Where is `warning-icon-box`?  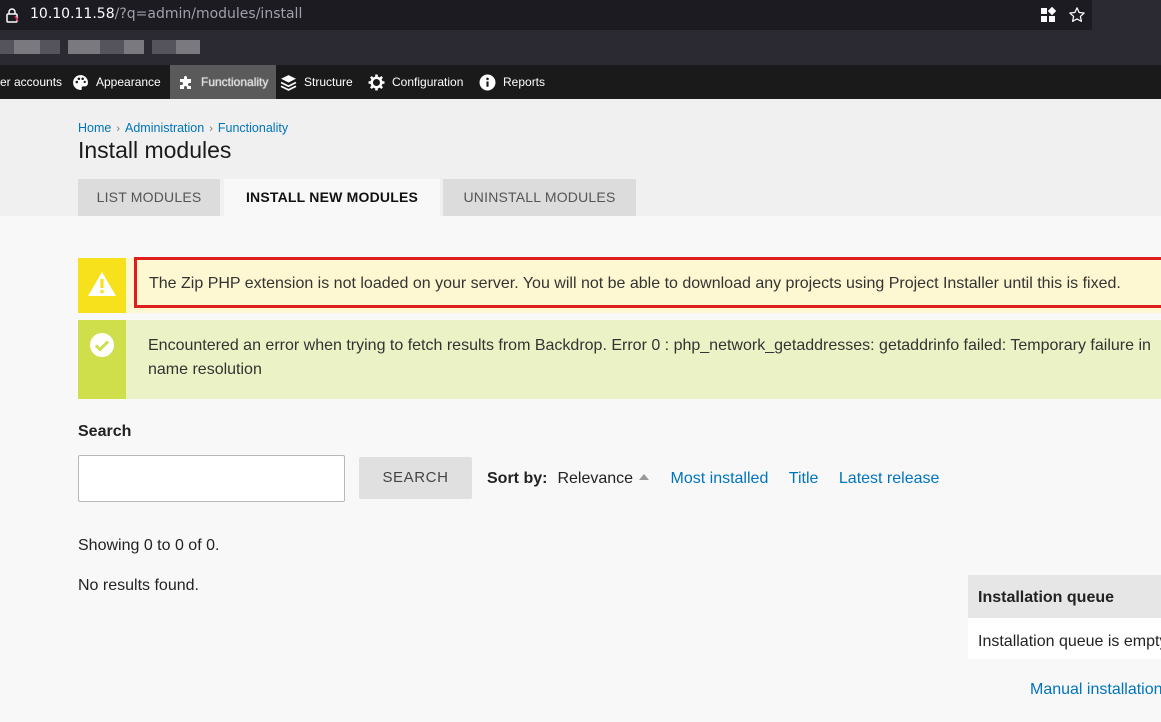 warning-icon-box is located at coordinates (102, 285).